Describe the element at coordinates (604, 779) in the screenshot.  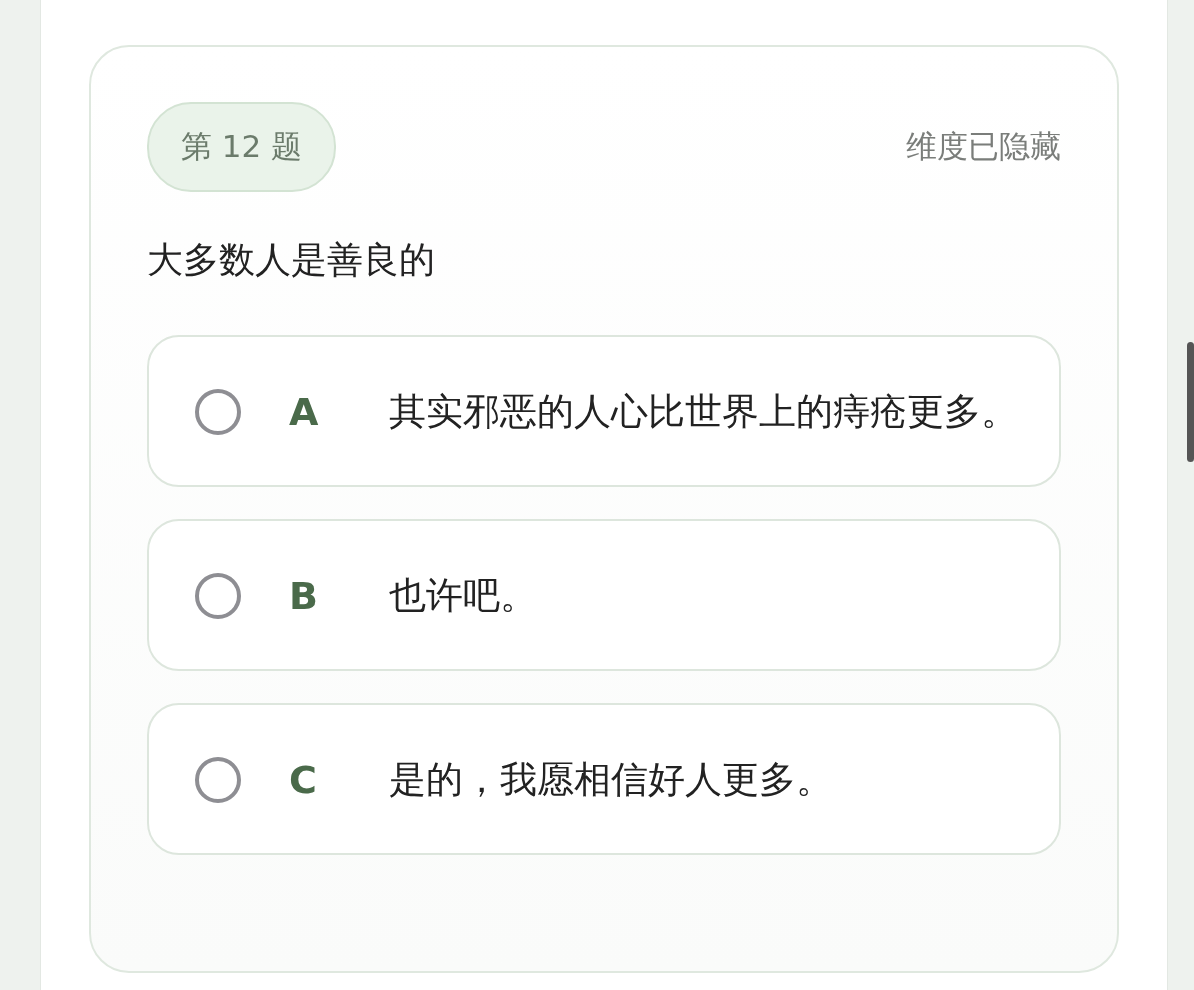
I see `answer-option: C 是的，我愿相信好人更多。` at that location.